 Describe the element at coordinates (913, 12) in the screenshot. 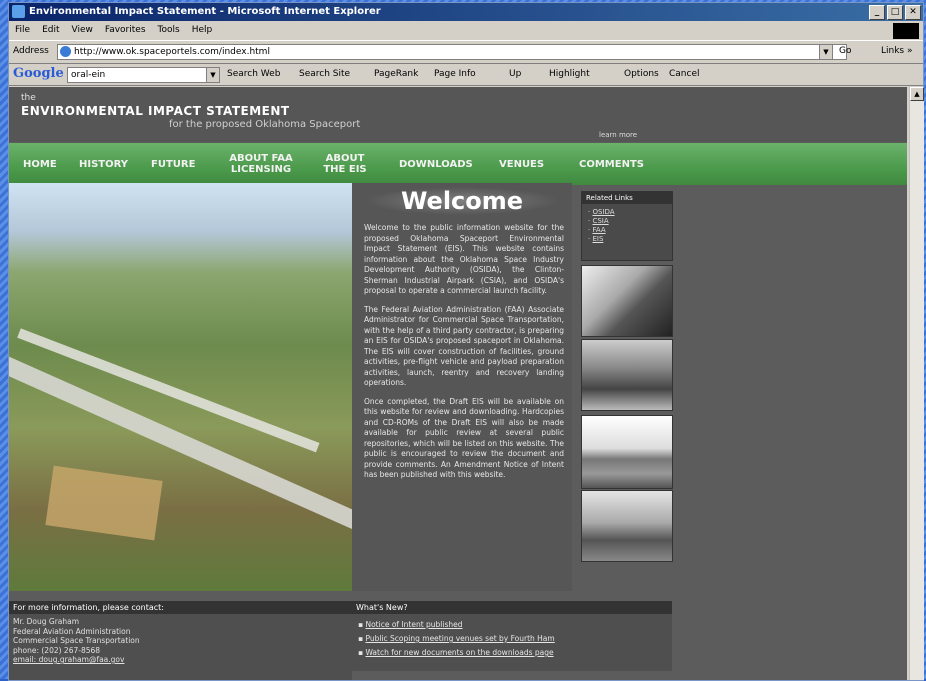

I see `close-button: ✕` at that location.